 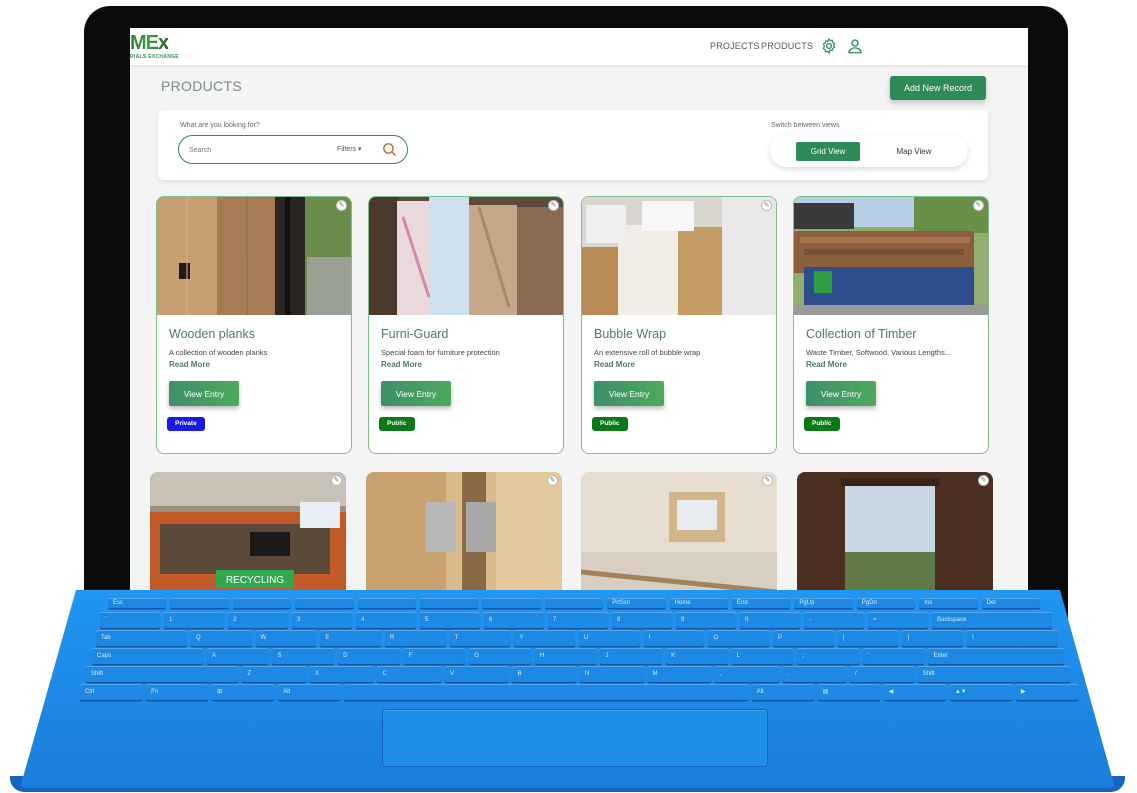 What do you see at coordinates (154, 46) in the screenshot?
I see `app-logo: MEx RIALS EXCHANGE` at bounding box center [154, 46].